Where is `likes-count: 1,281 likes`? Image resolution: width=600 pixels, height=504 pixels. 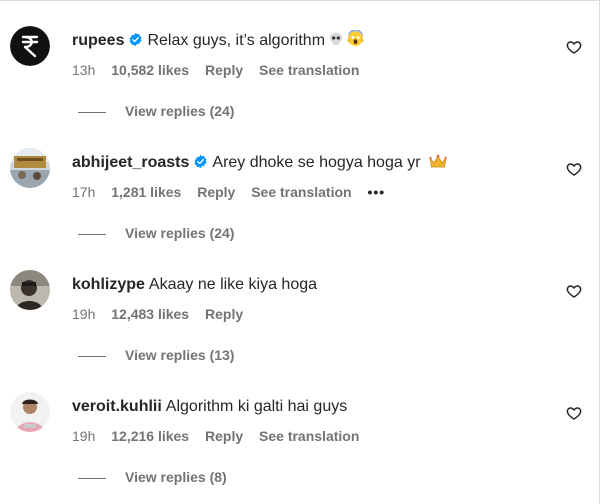 likes-count: 1,281 likes is located at coordinates (146, 192).